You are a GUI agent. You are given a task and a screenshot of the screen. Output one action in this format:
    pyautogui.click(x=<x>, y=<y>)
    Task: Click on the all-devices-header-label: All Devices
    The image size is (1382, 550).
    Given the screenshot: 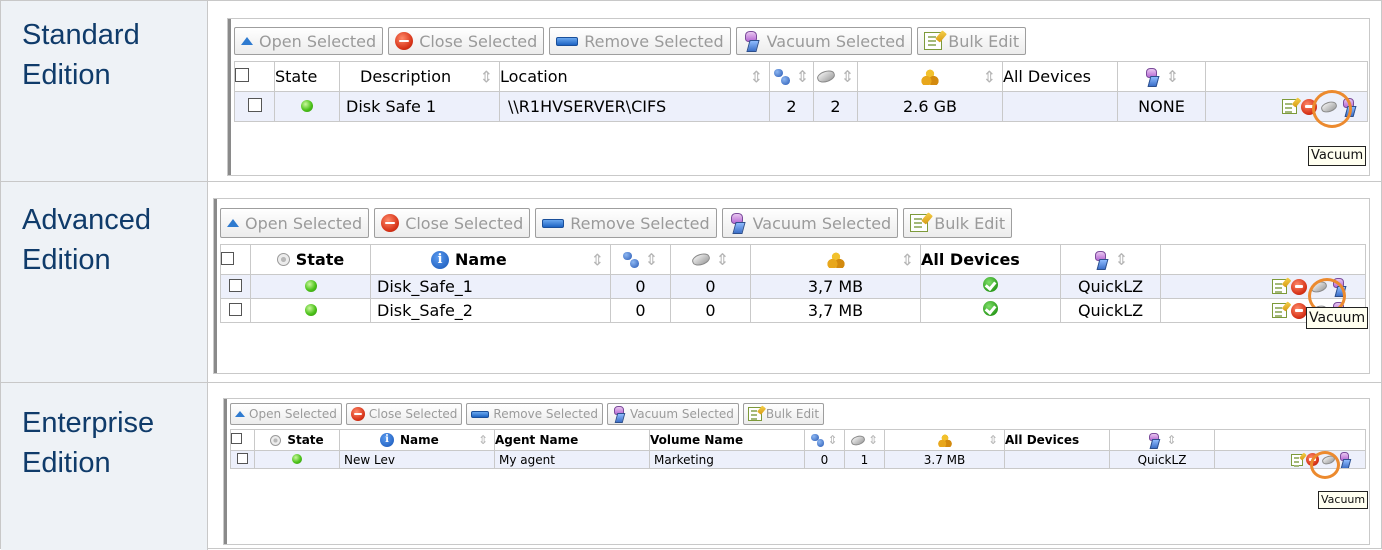 What is the action you would take?
    pyautogui.click(x=1042, y=440)
    